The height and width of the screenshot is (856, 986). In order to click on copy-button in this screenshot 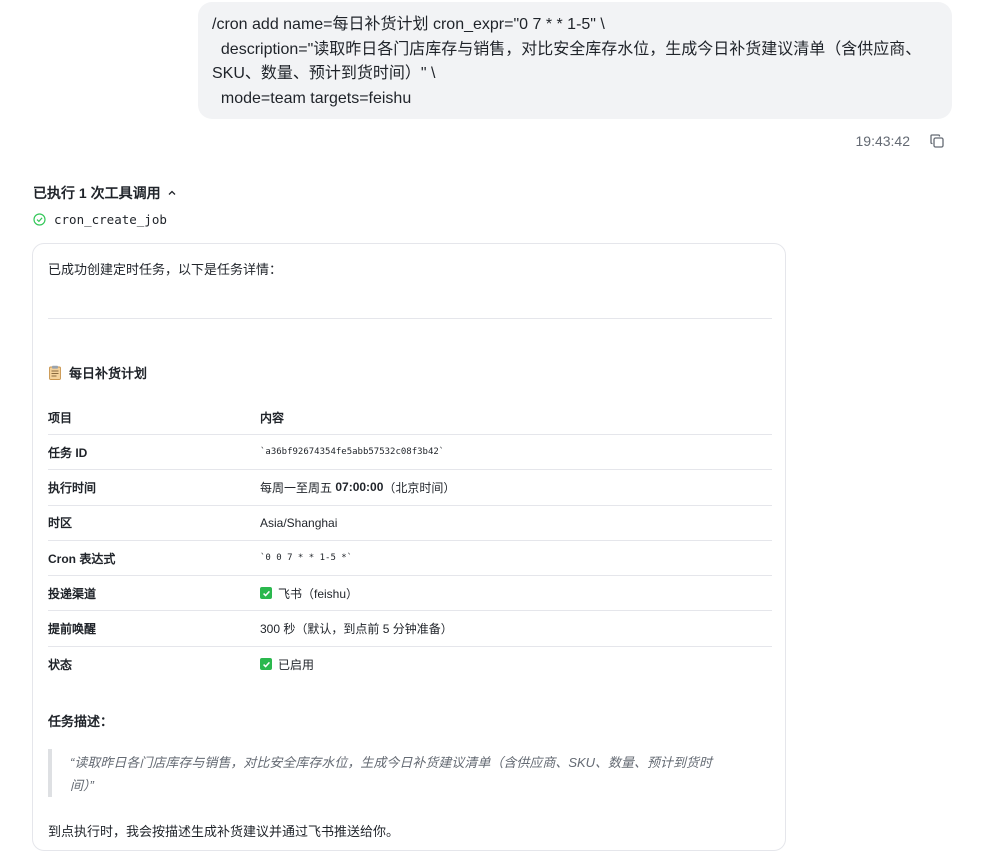, I will do `click(937, 141)`.